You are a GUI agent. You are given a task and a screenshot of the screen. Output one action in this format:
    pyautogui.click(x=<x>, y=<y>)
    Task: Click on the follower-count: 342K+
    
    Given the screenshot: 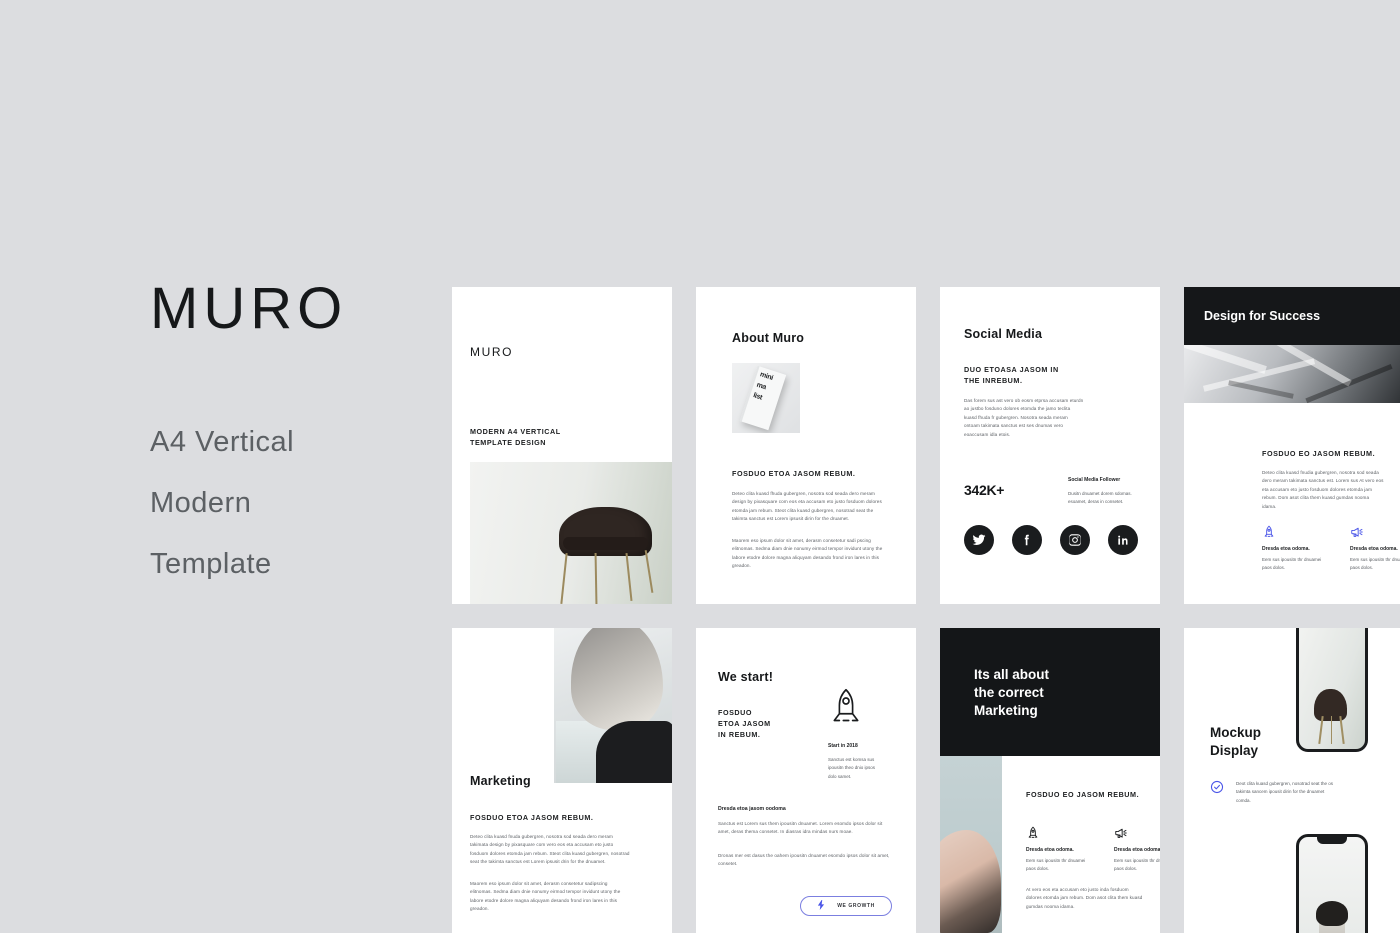 What is the action you would take?
    pyautogui.click(x=984, y=490)
    